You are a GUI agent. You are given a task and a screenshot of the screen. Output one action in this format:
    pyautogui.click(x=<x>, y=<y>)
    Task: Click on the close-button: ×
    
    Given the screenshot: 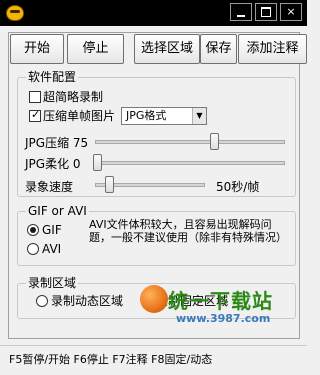 What is the action you would take?
    pyautogui.click(x=291, y=12)
    